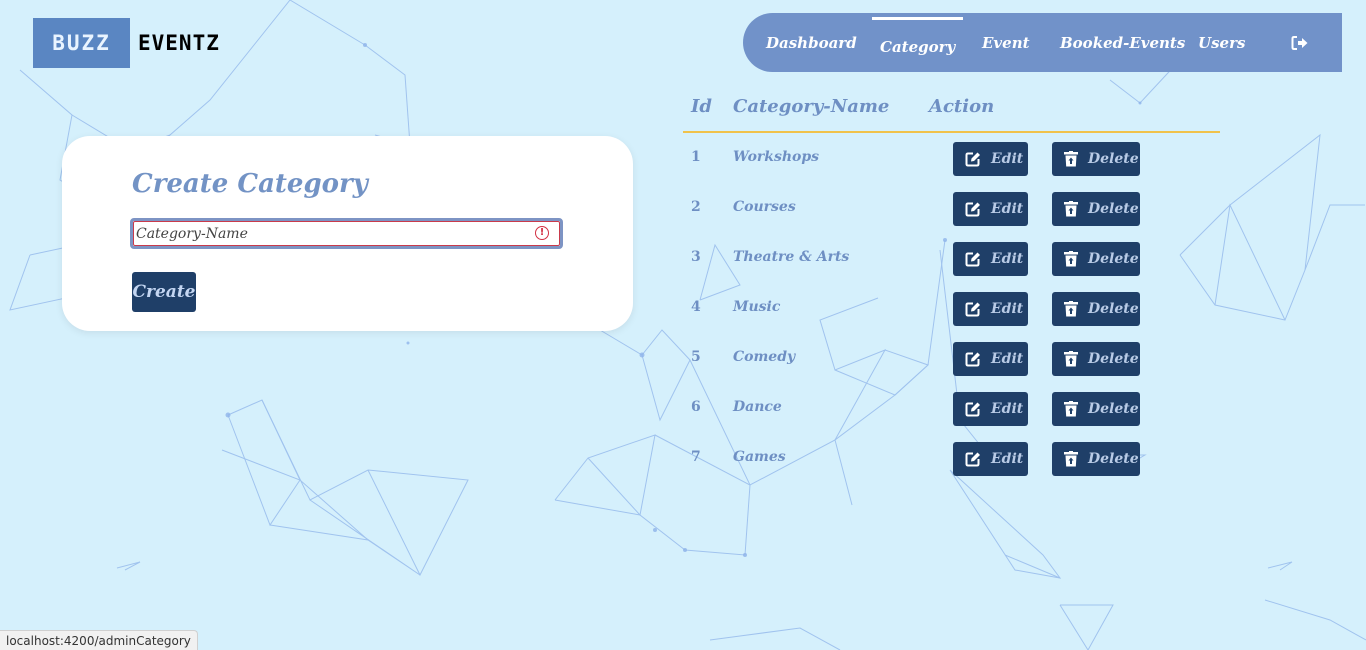  I want to click on brand-logo-buzz: BUZZ, so click(81, 43).